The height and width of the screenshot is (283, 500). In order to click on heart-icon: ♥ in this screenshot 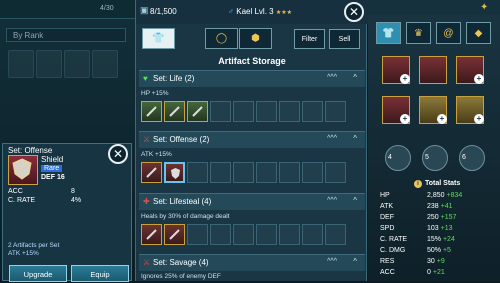, I will do `click(145, 78)`.